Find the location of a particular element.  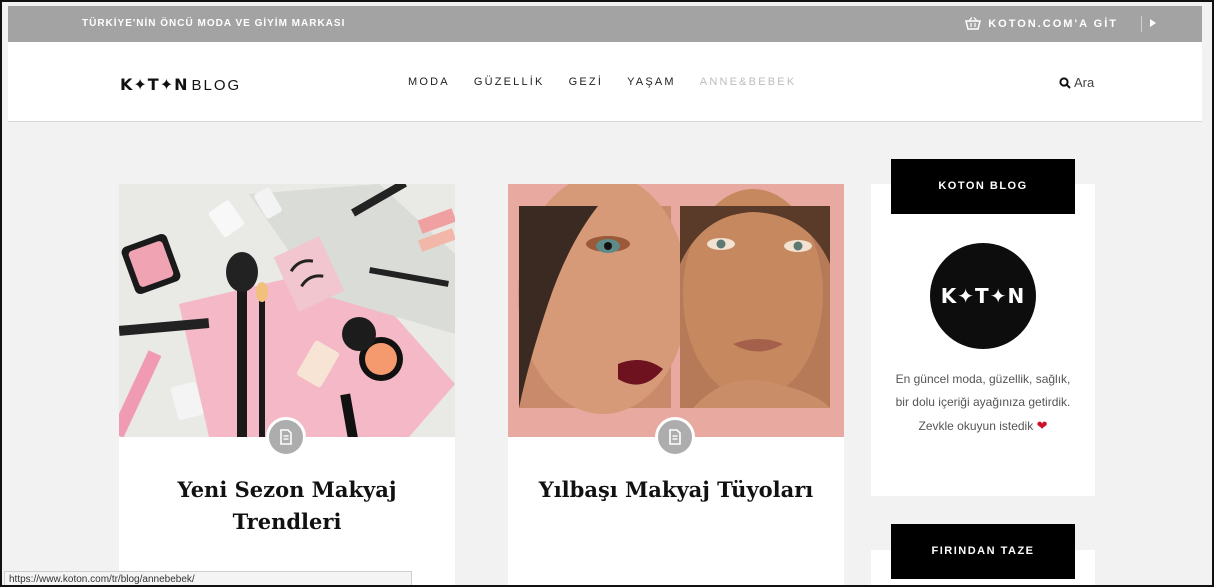

logo-suffix: BLOG is located at coordinates (216, 85).